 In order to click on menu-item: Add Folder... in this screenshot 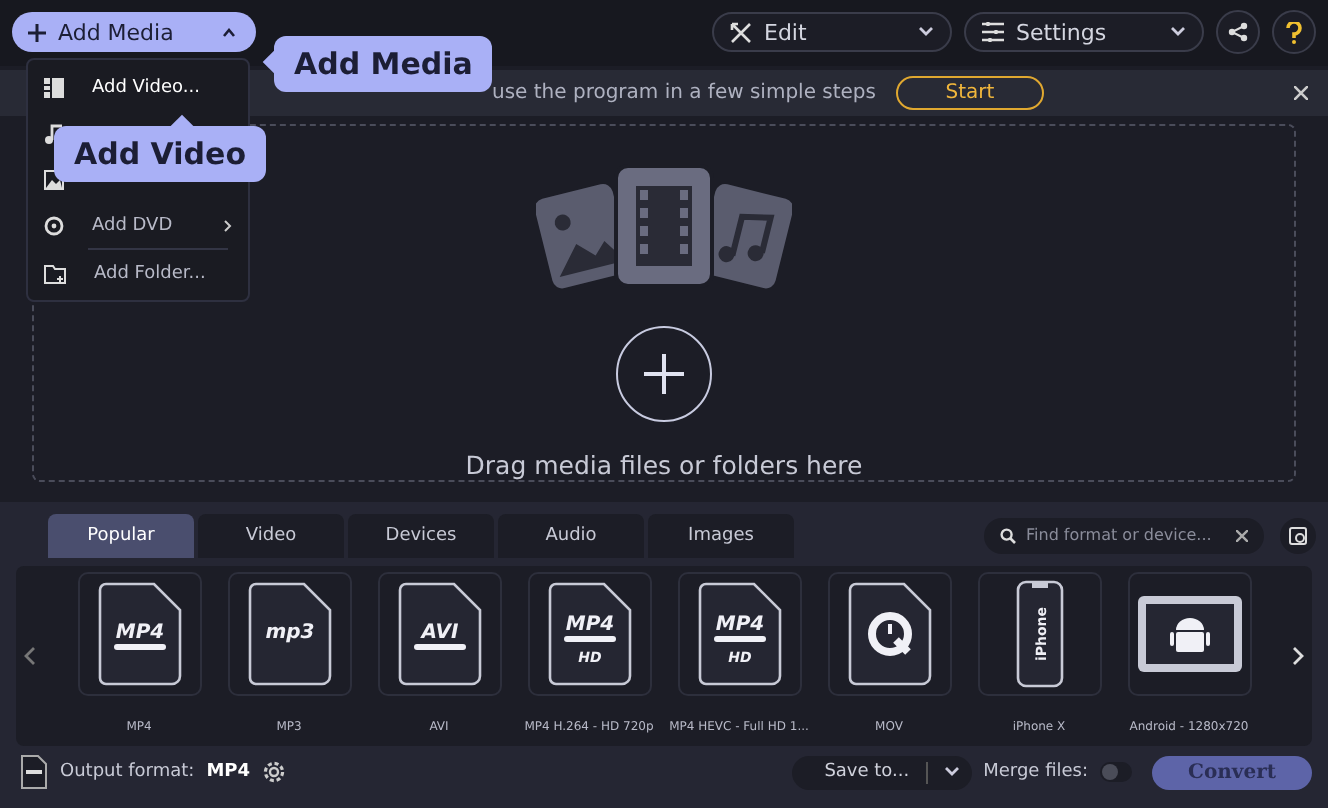, I will do `click(138, 273)`.